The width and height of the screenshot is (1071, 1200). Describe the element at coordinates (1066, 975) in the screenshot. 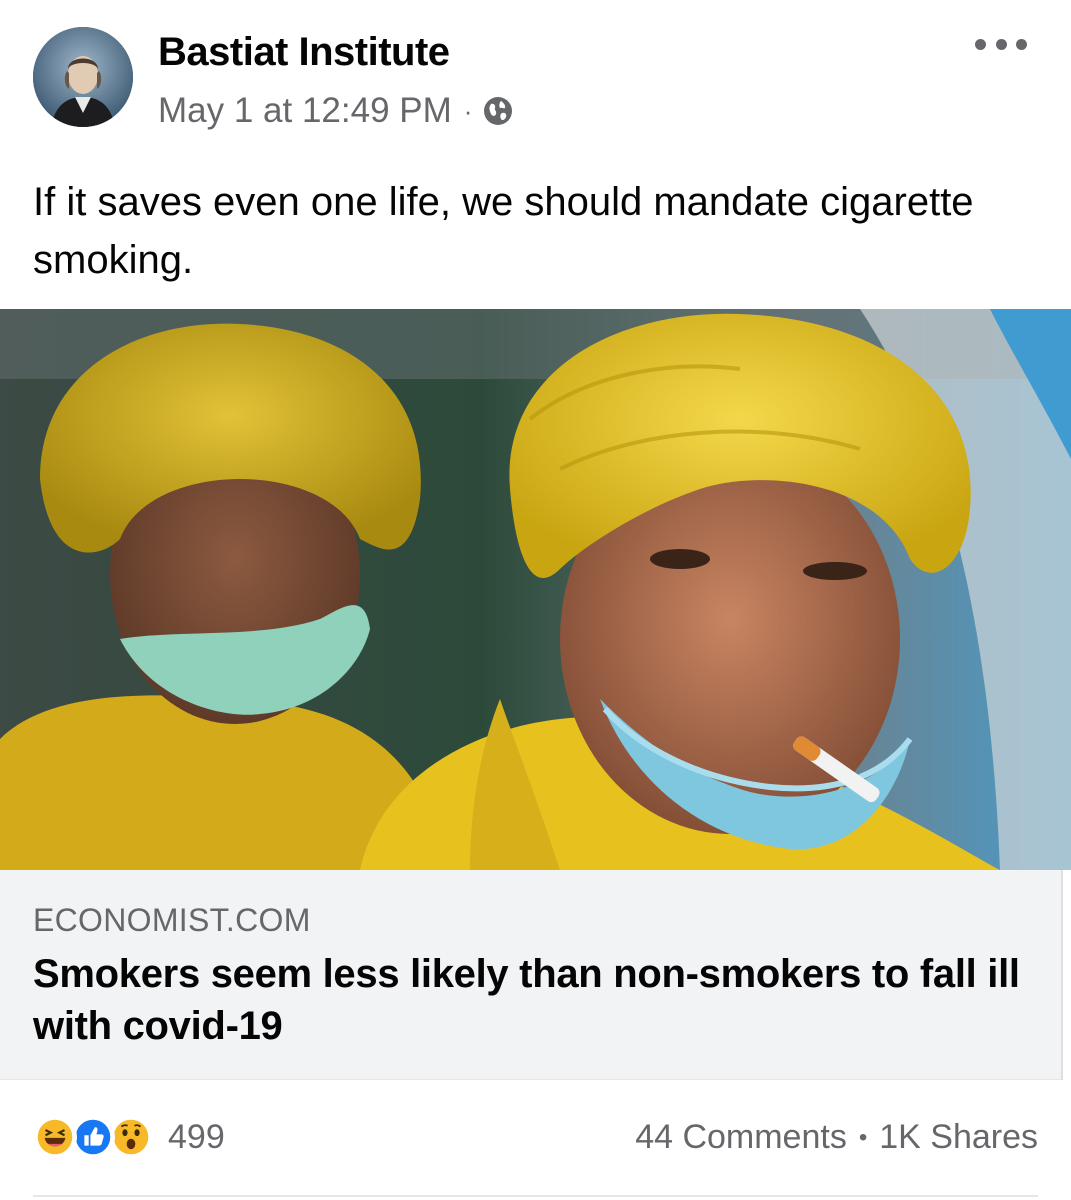

I see `preview-edge` at that location.